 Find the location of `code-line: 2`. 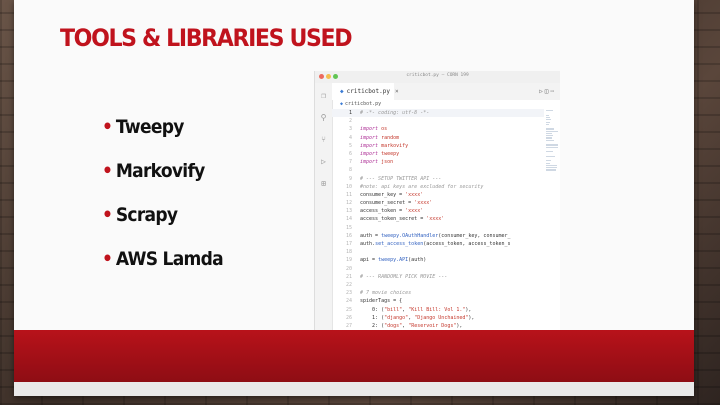

code-line: 2 is located at coordinates (438, 121).